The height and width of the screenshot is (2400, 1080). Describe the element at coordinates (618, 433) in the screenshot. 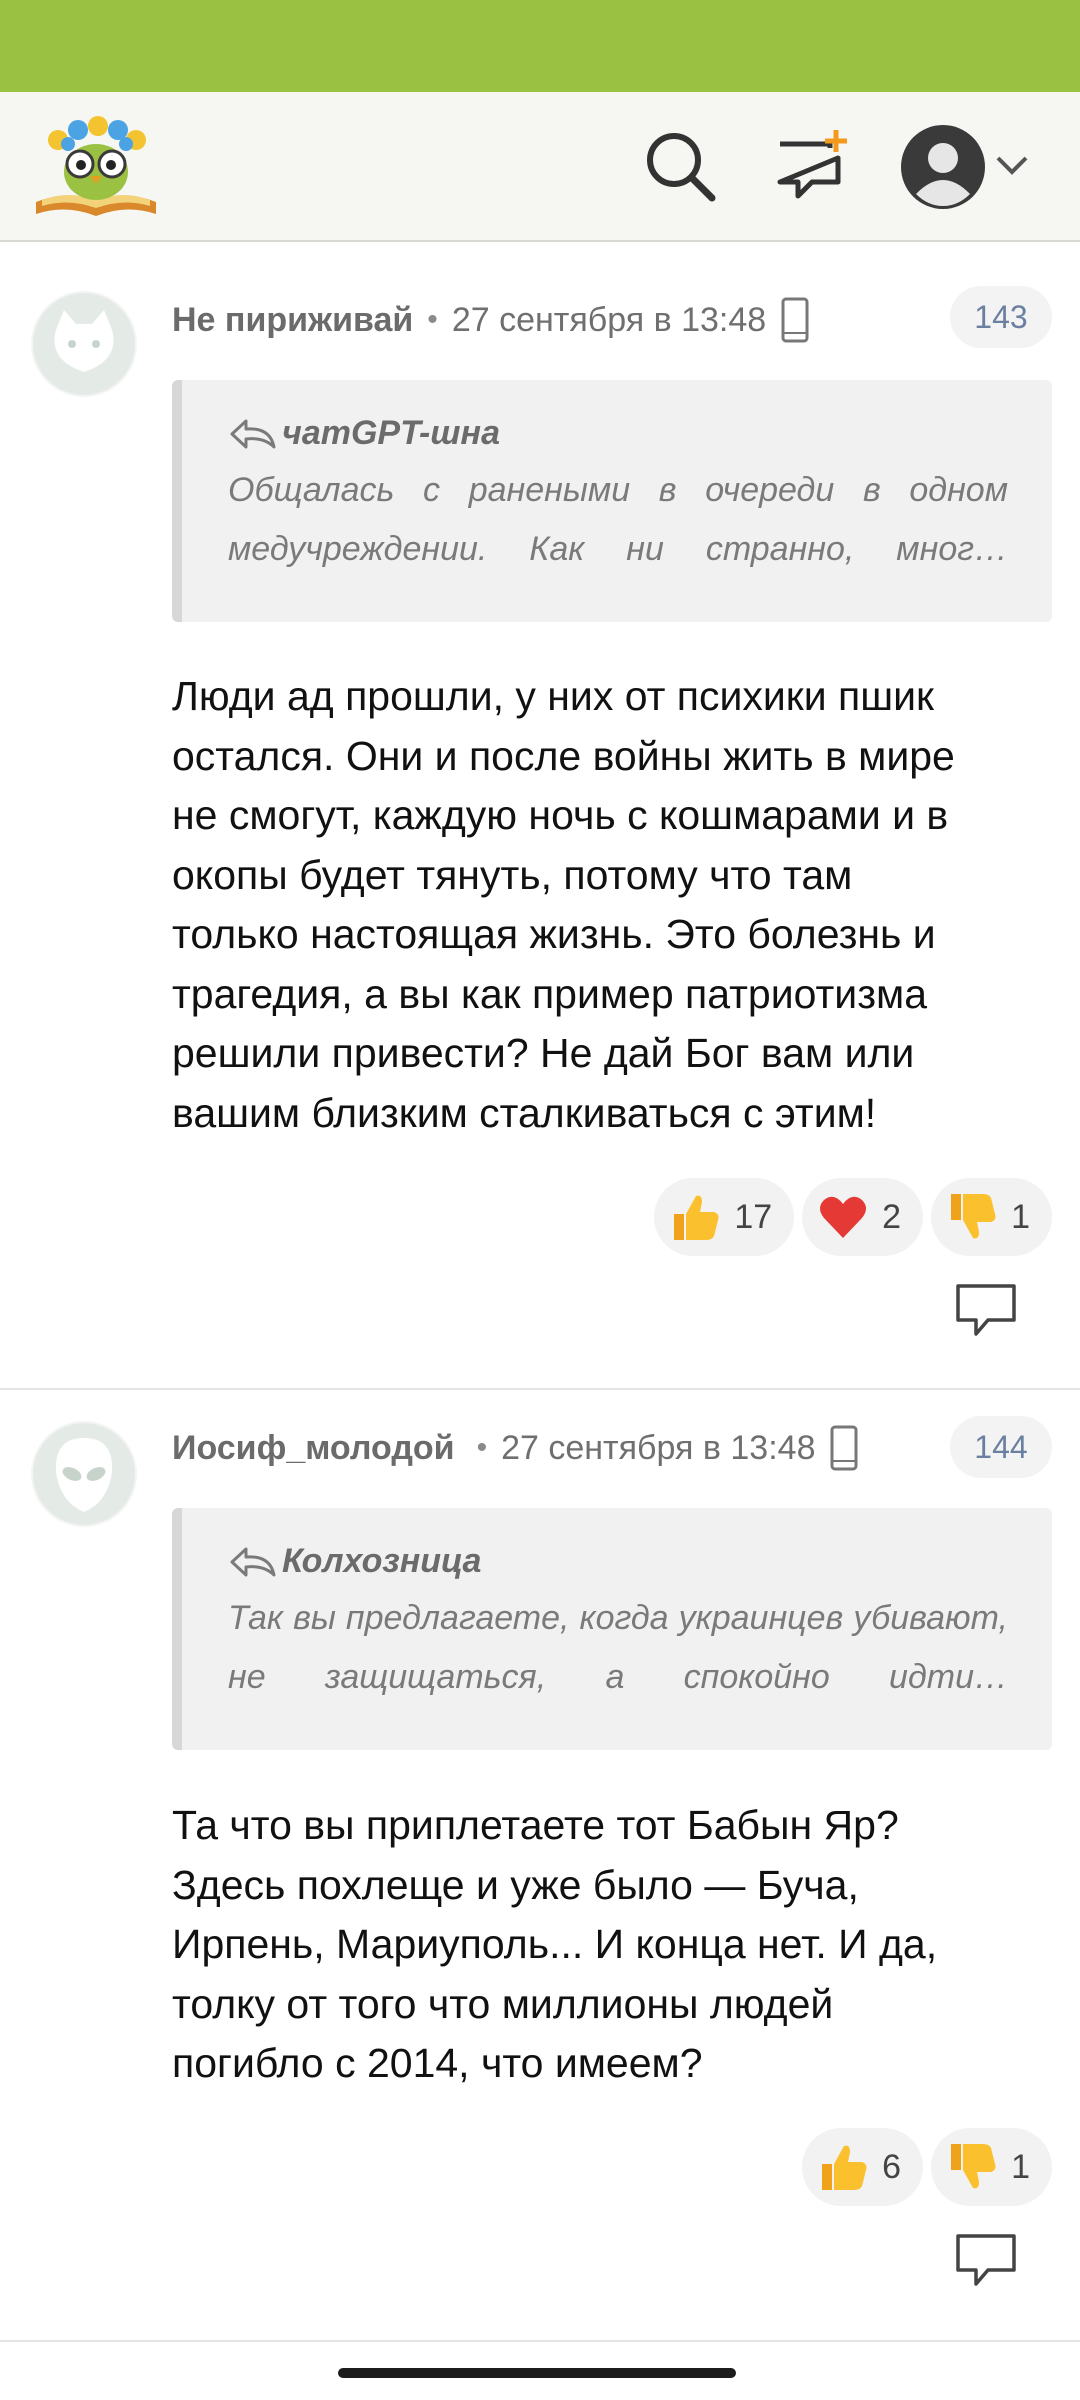

I see `quote-header: чатGPT-шна` at that location.